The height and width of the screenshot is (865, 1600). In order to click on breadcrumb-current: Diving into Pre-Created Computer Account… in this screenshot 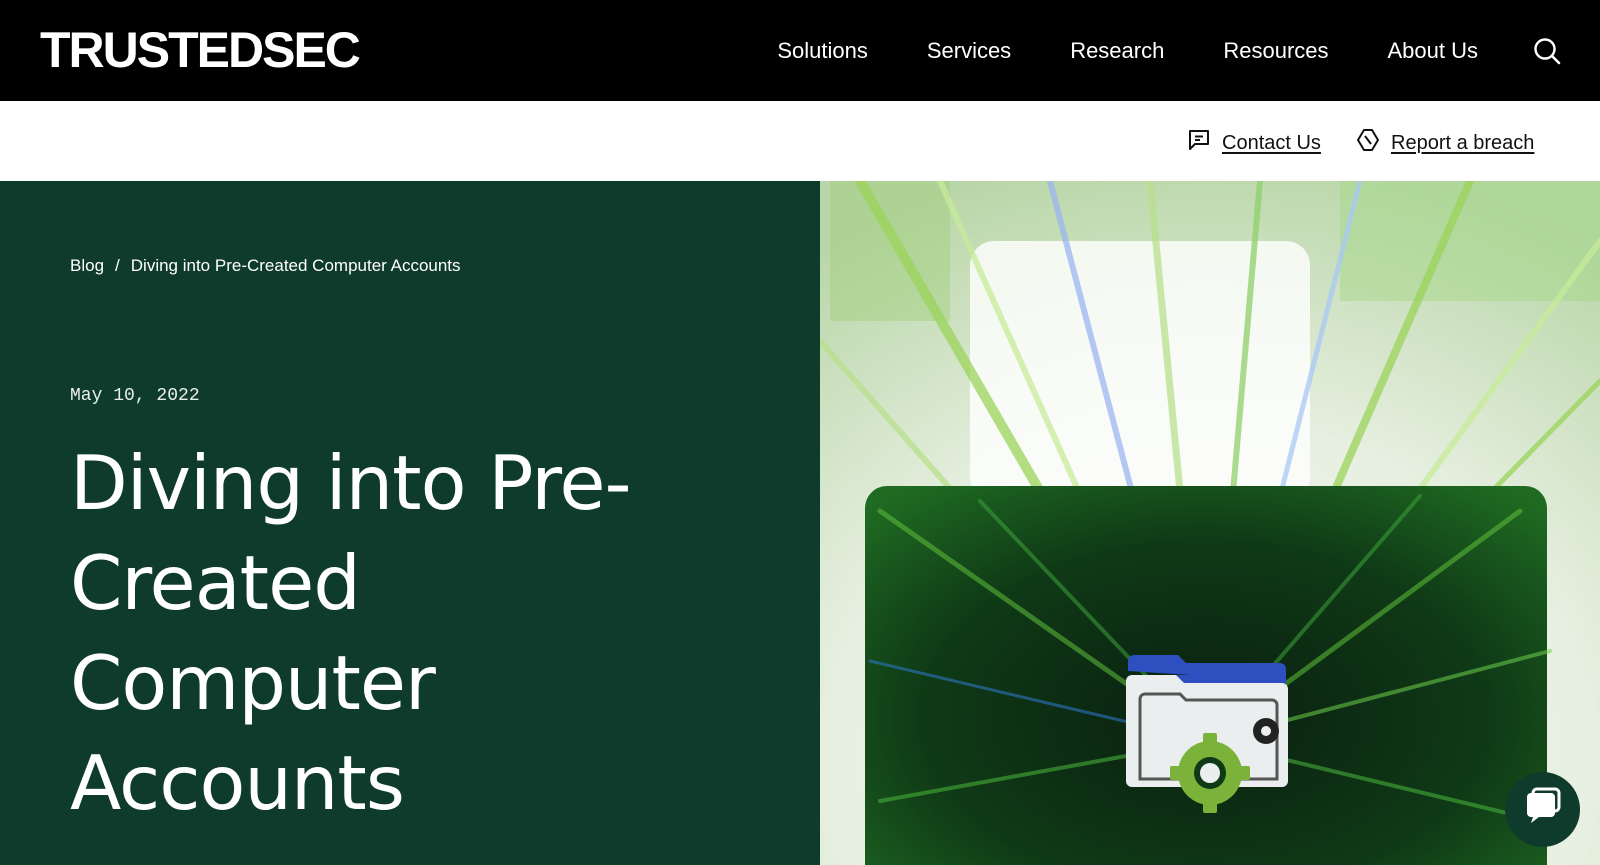, I will do `click(295, 265)`.